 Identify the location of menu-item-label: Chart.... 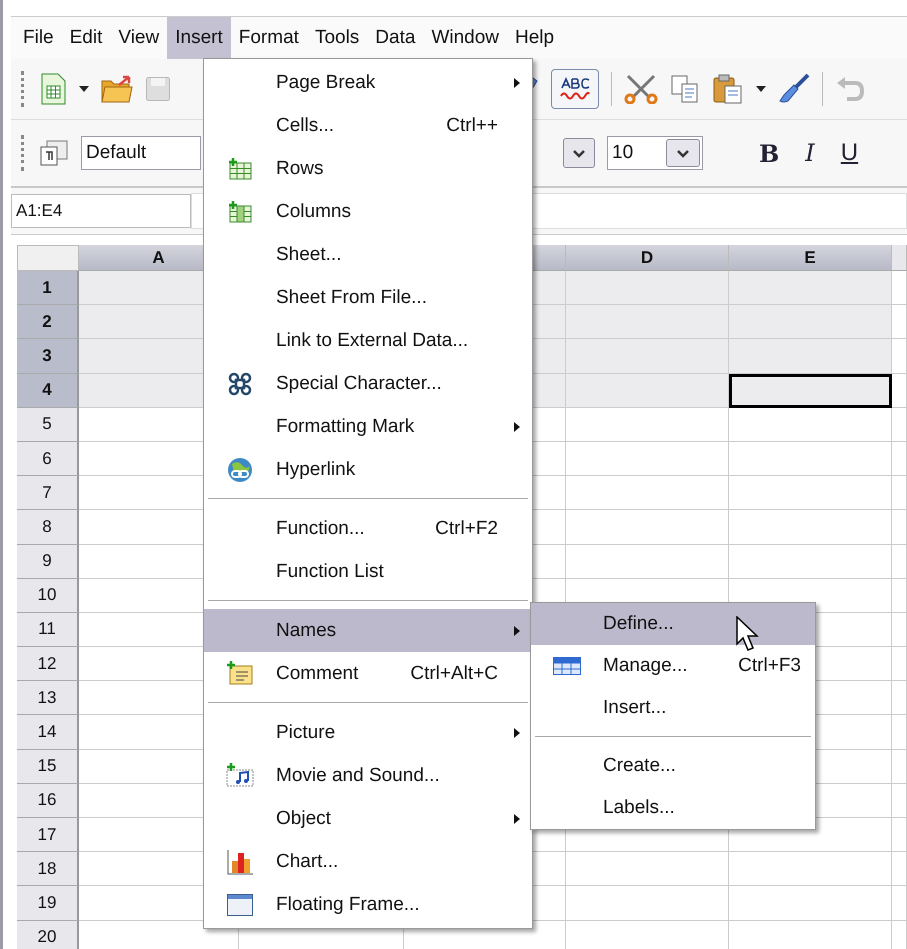
(307, 861).